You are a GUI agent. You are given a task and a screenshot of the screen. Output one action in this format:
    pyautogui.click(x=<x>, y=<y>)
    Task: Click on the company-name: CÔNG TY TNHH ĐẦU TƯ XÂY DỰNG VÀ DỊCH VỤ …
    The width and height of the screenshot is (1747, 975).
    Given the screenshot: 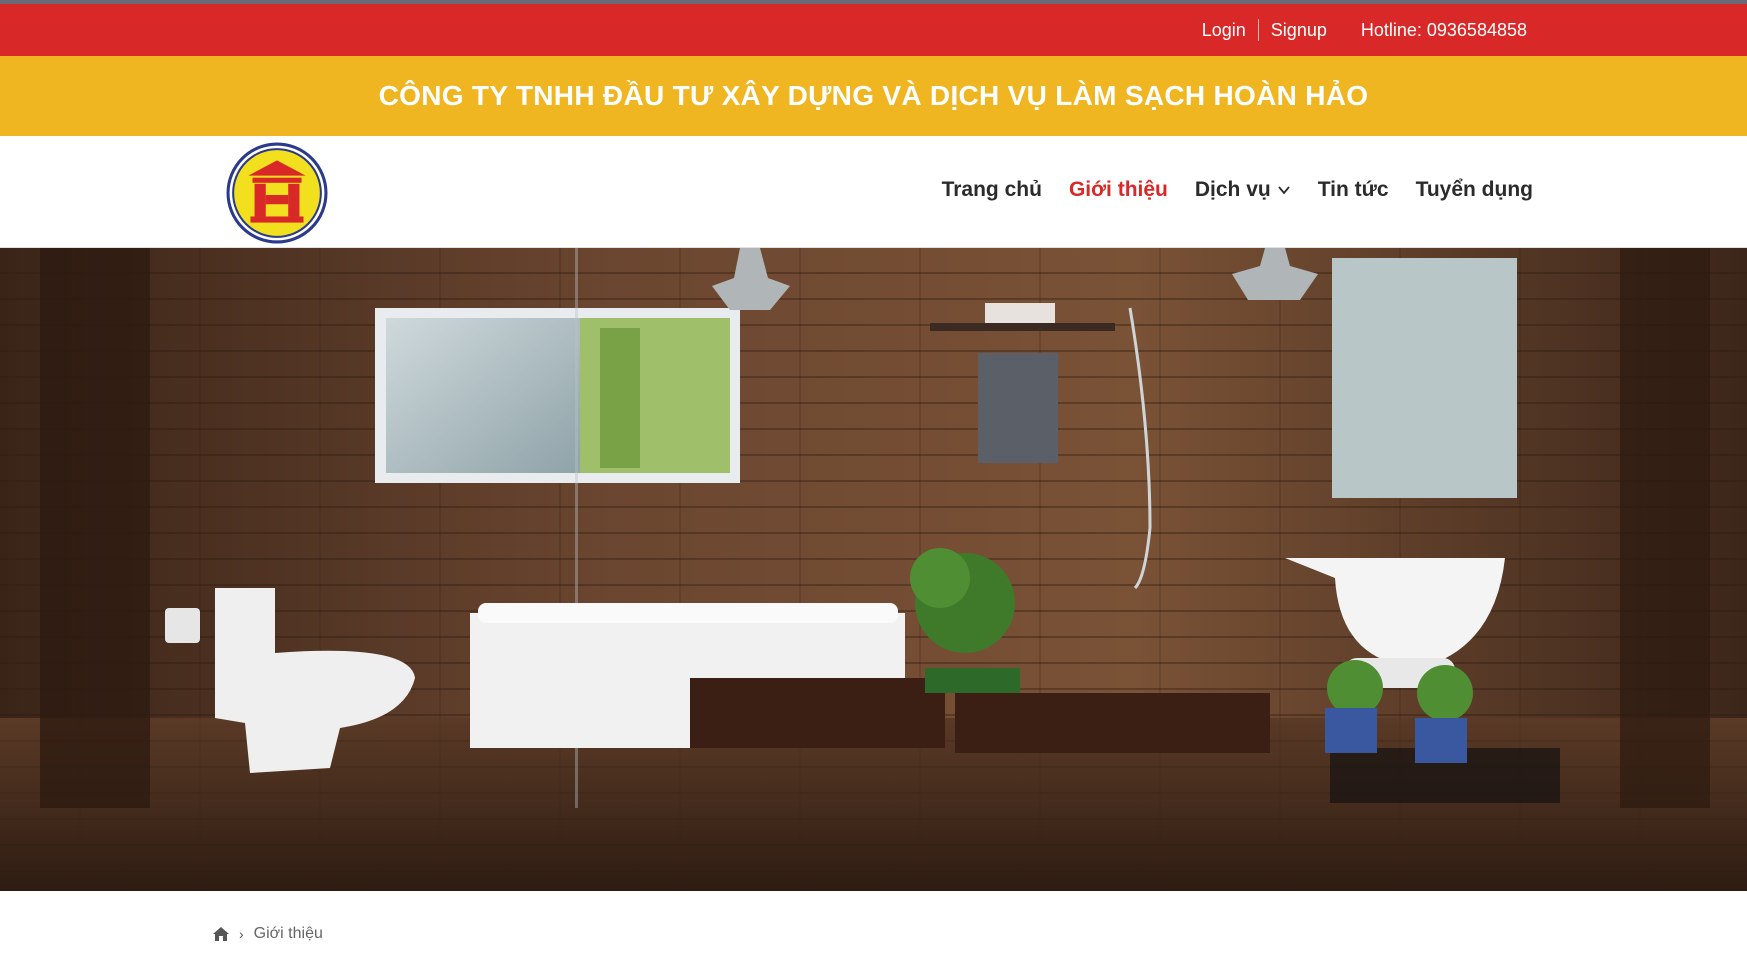 What is the action you would take?
    pyautogui.click(x=873, y=95)
    